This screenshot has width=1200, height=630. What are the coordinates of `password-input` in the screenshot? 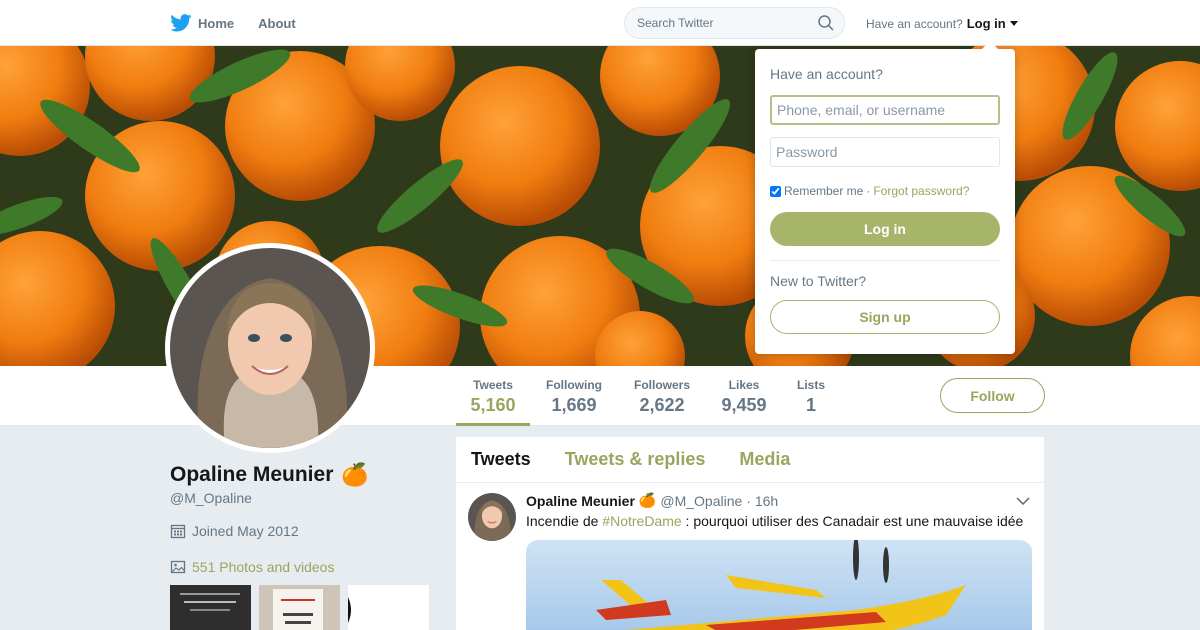 It's located at (885, 152).